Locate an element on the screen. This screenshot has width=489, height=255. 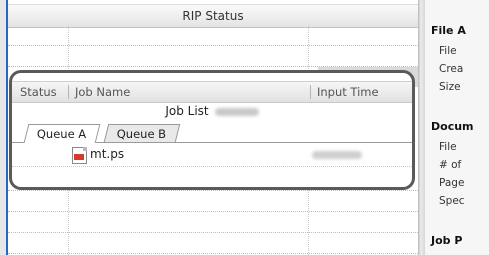
blurred-printer-name is located at coordinates (236, 111).